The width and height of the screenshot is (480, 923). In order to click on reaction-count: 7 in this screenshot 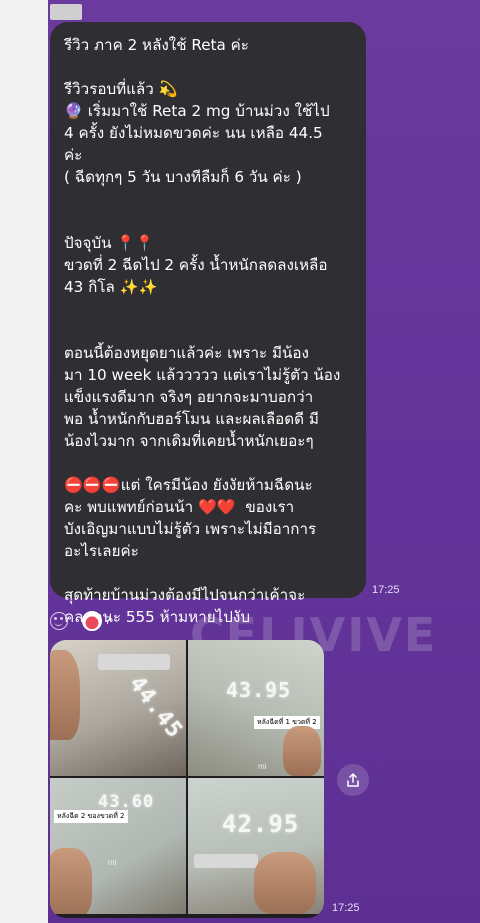, I will do `click(108, 621)`.